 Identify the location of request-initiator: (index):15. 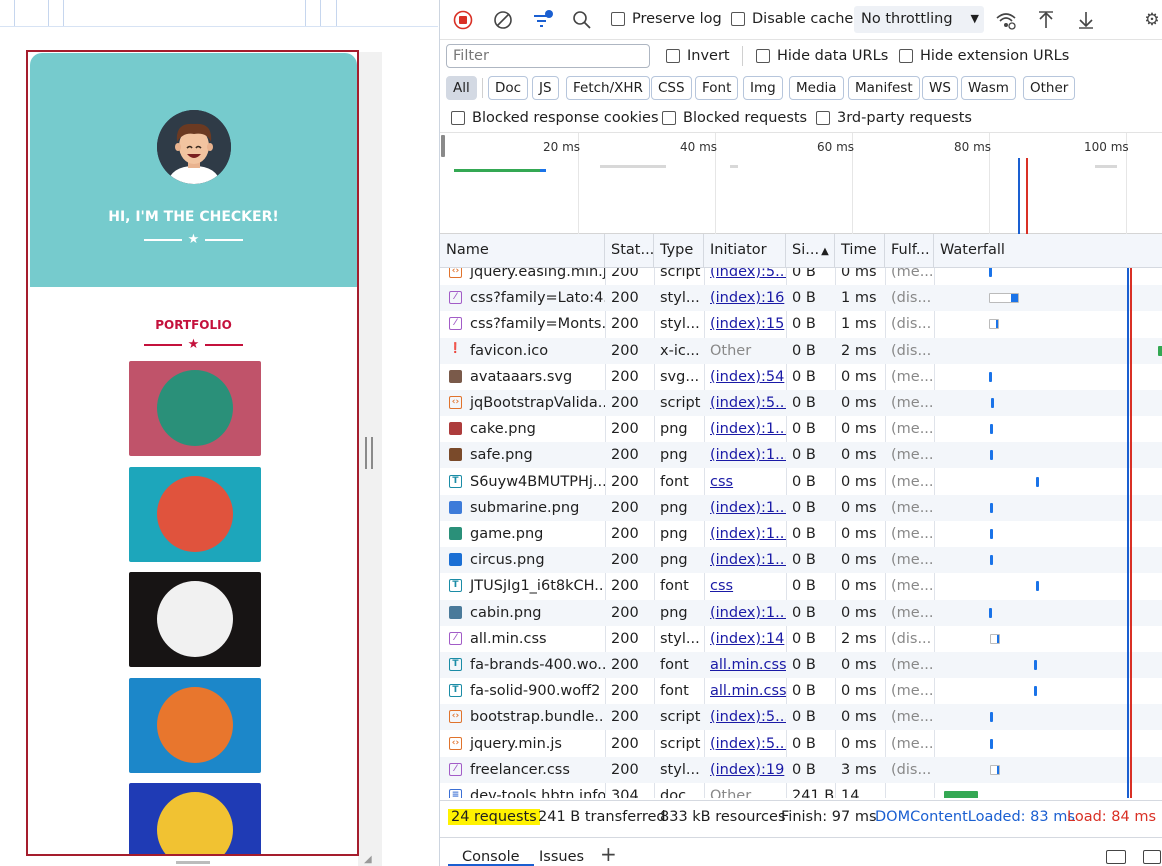
(745, 324).